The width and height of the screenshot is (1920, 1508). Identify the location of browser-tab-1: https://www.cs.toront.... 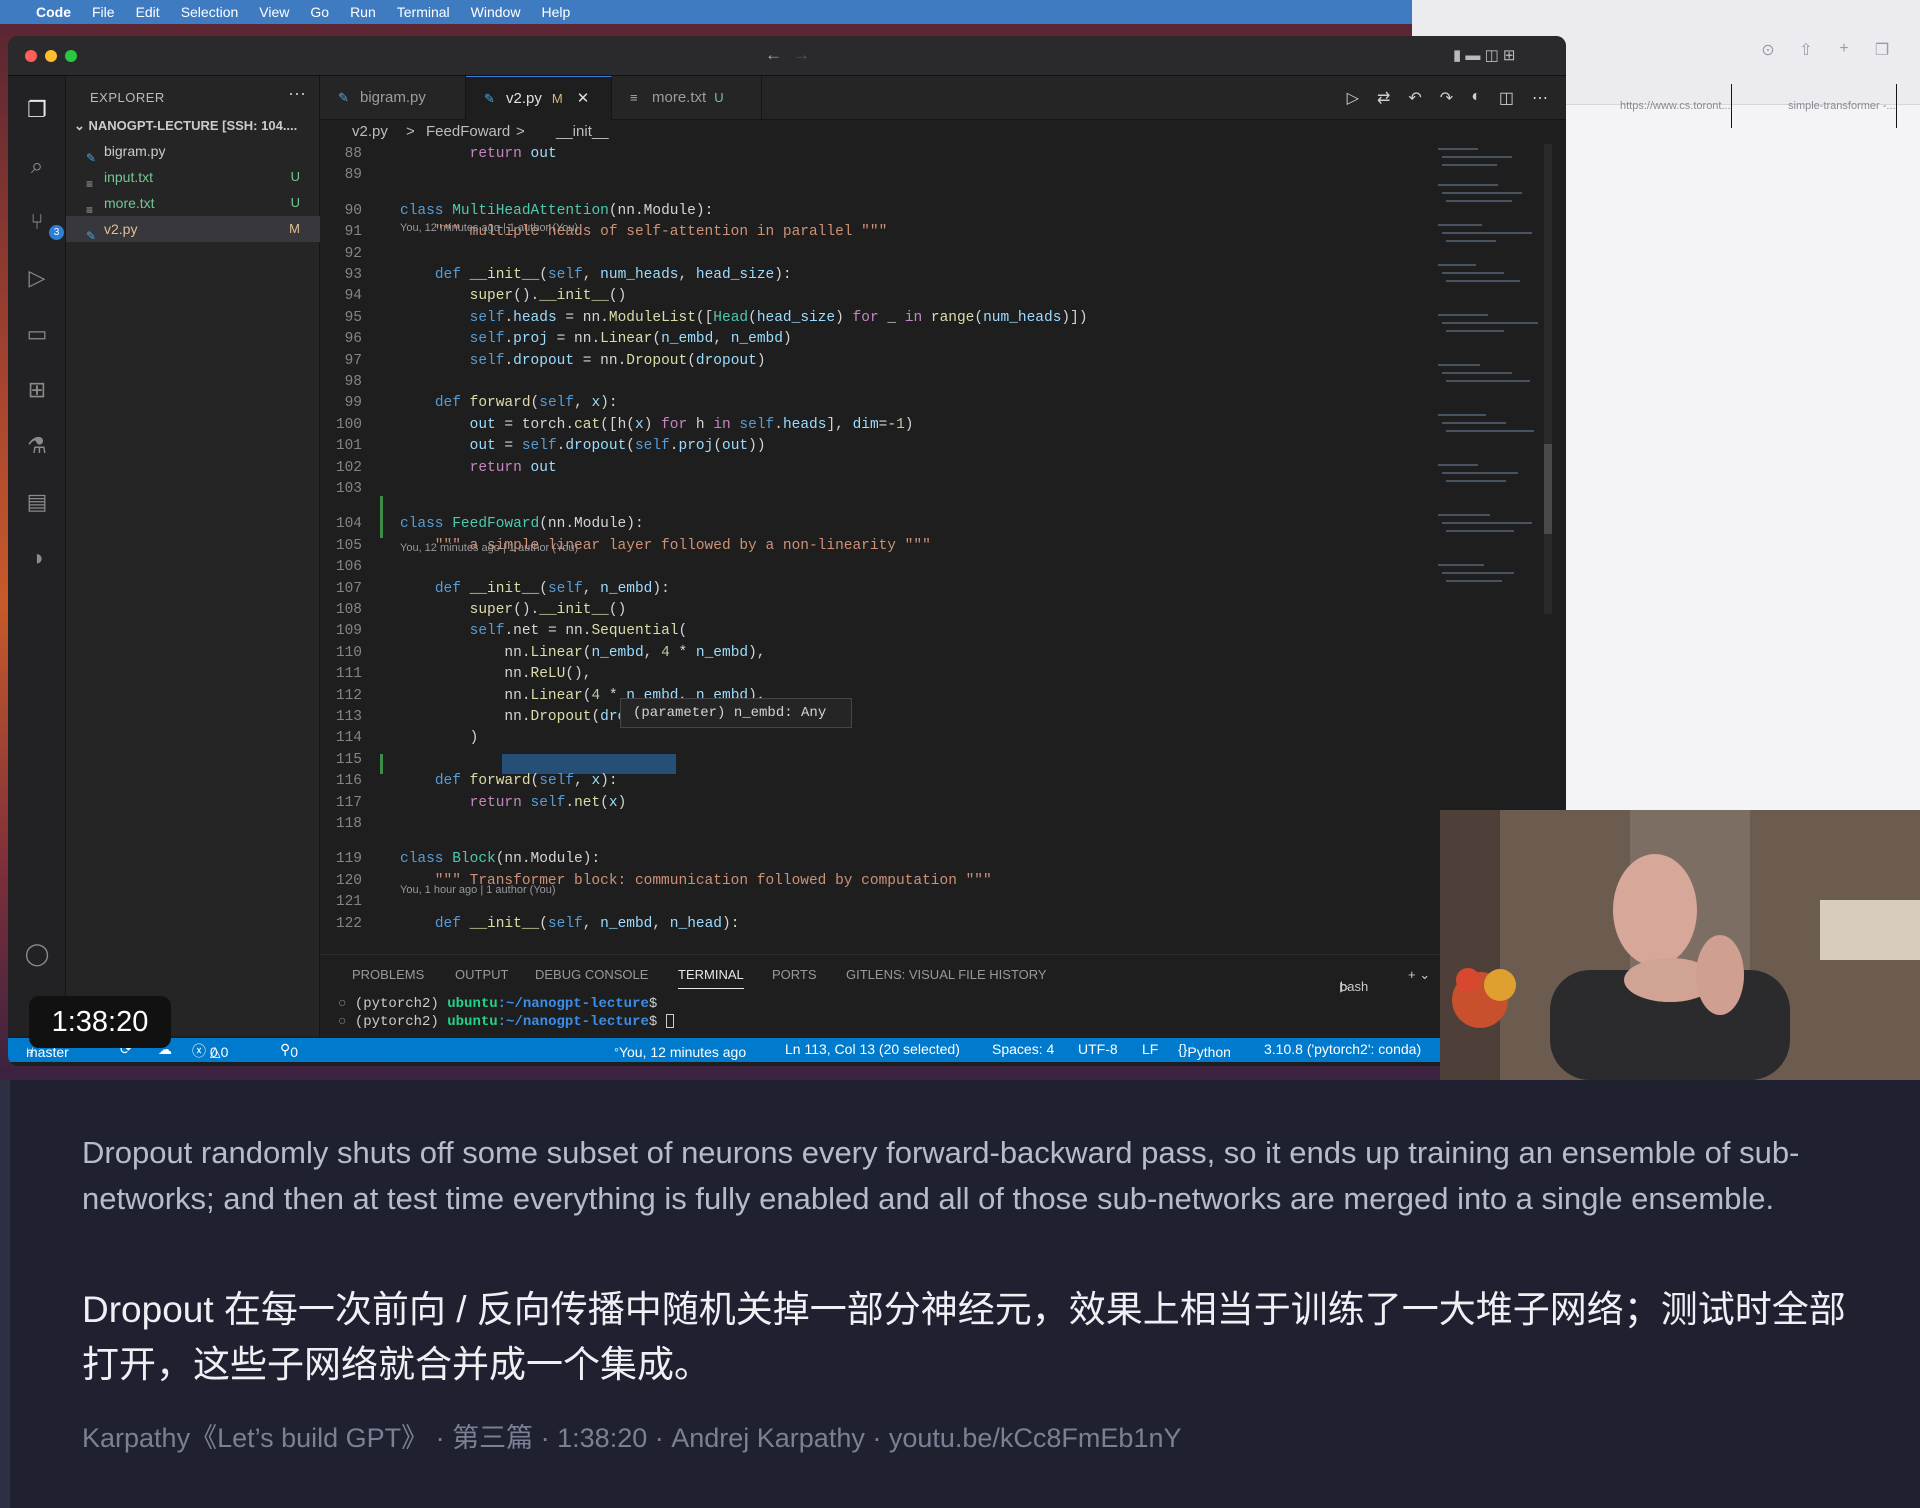
(1656, 106).